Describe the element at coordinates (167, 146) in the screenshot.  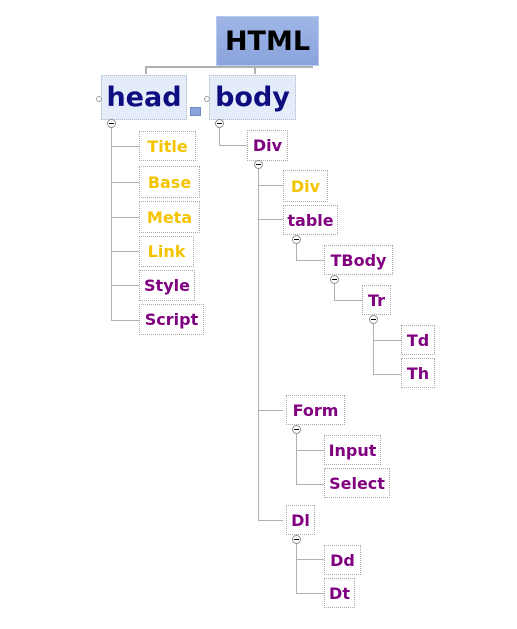
I see `node-head-title: Title` at that location.